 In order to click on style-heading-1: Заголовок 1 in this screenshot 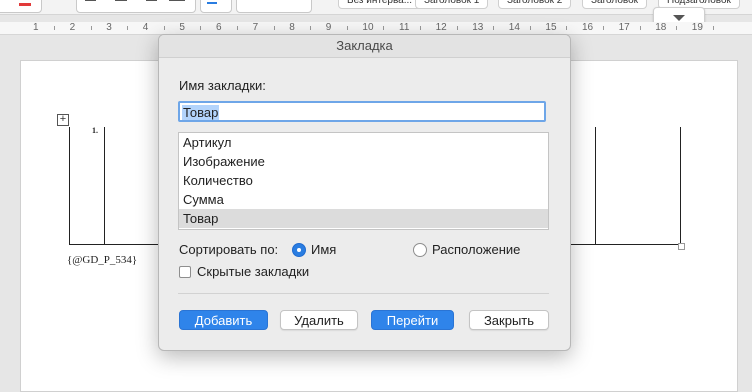, I will do `click(452, 4)`.